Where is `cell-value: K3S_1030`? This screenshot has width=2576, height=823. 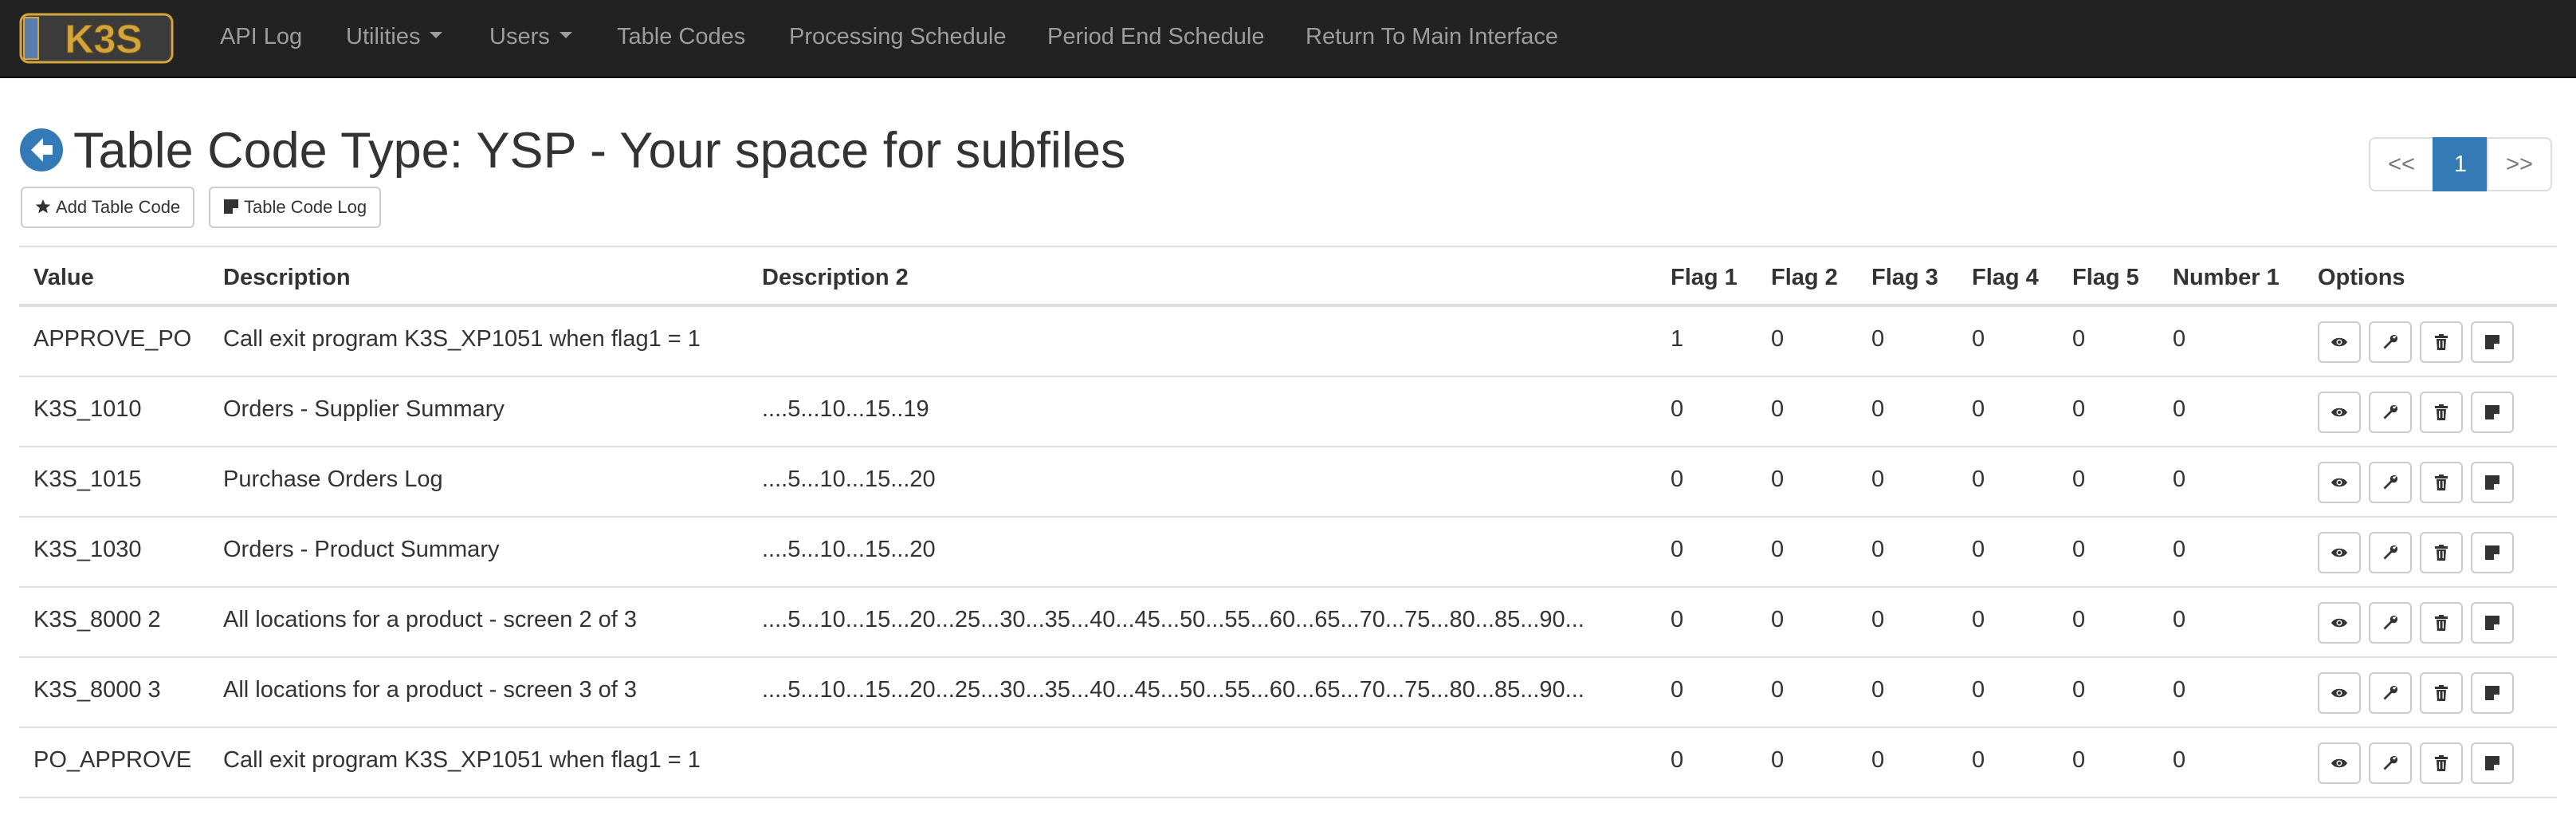 cell-value: K3S_1030 is located at coordinates (87, 549).